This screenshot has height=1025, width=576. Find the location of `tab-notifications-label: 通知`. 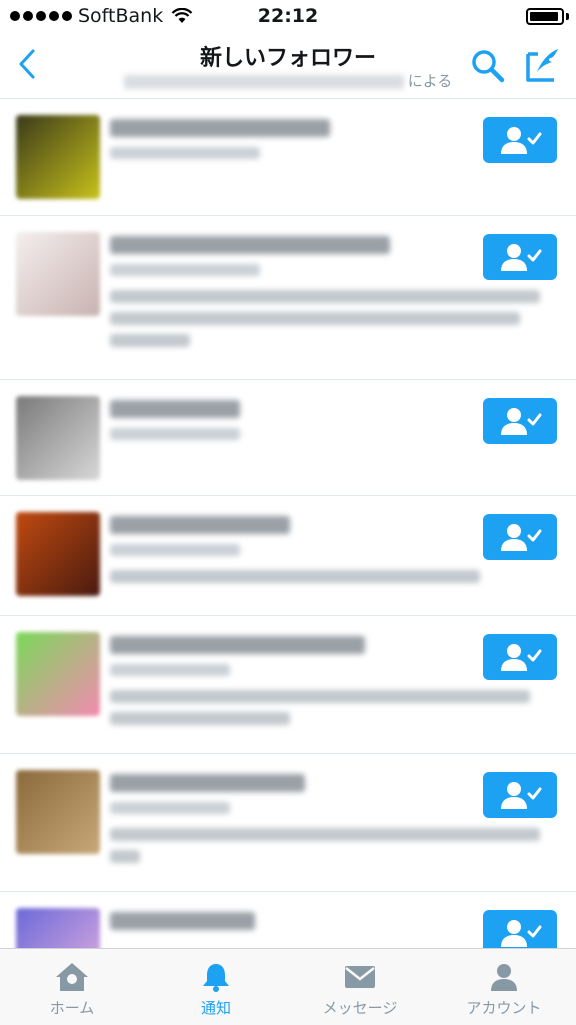

tab-notifications-label: 通知 is located at coordinates (215, 1008).